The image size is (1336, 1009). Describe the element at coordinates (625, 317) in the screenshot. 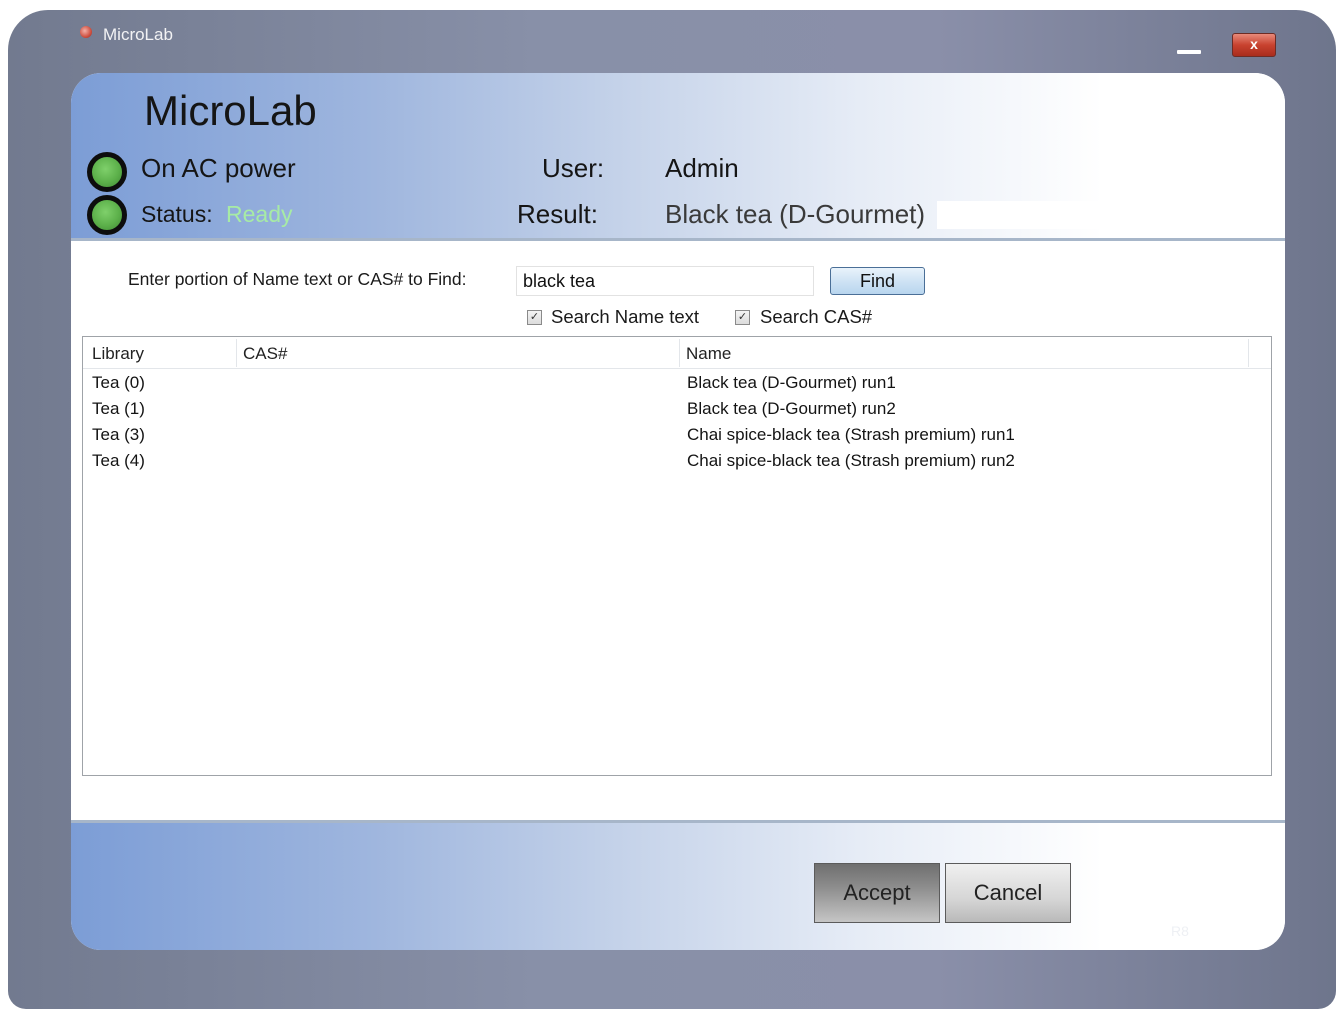

I see `search-name-checkbox-label: Search Name text` at that location.